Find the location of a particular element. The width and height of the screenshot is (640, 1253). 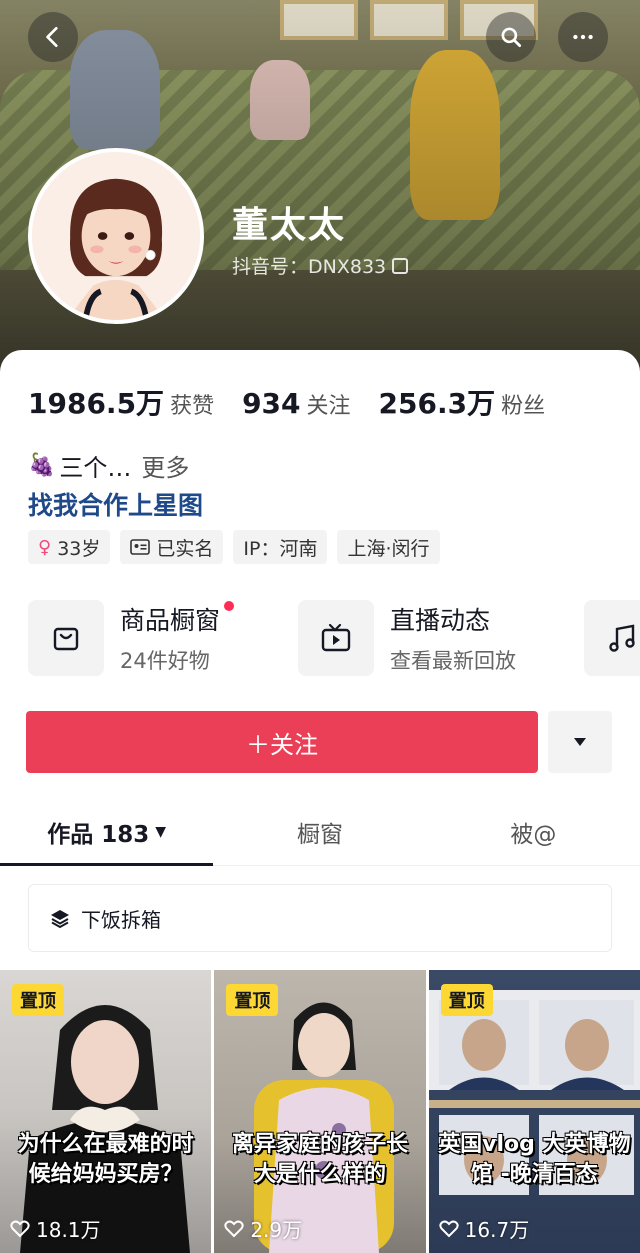

stat-followers: 256.3万 粉丝 is located at coordinates (462, 402).